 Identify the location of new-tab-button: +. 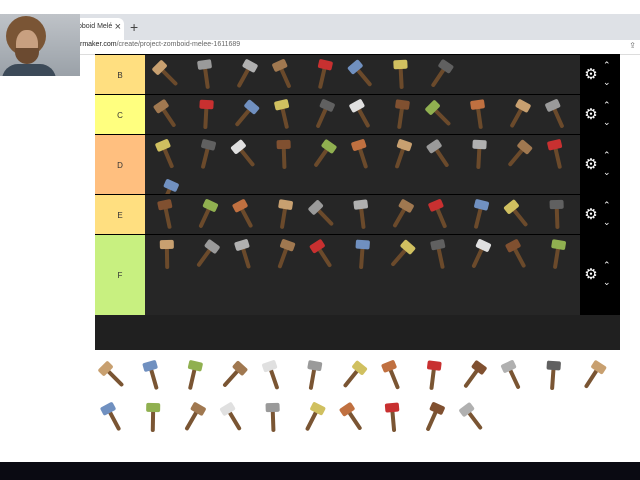
(134, 27).